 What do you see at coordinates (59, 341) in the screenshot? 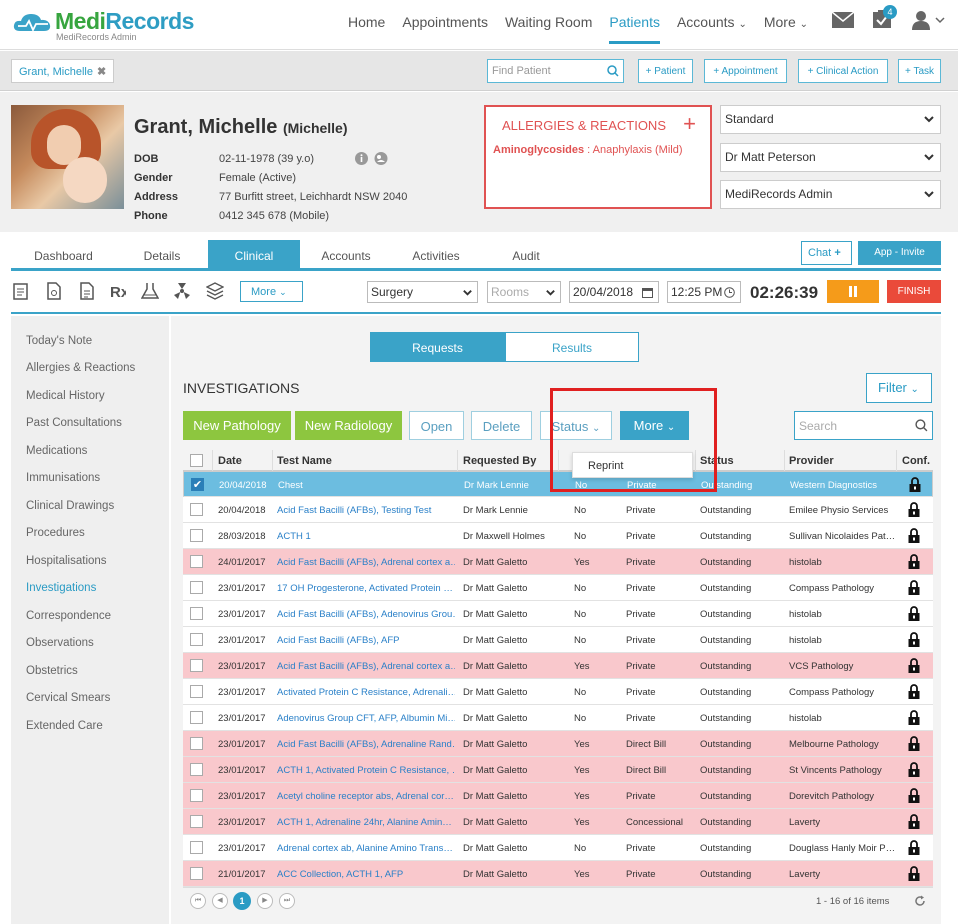
I see `sidebar-item-todays-note: Today's Note` at bounding box center [59, 341].